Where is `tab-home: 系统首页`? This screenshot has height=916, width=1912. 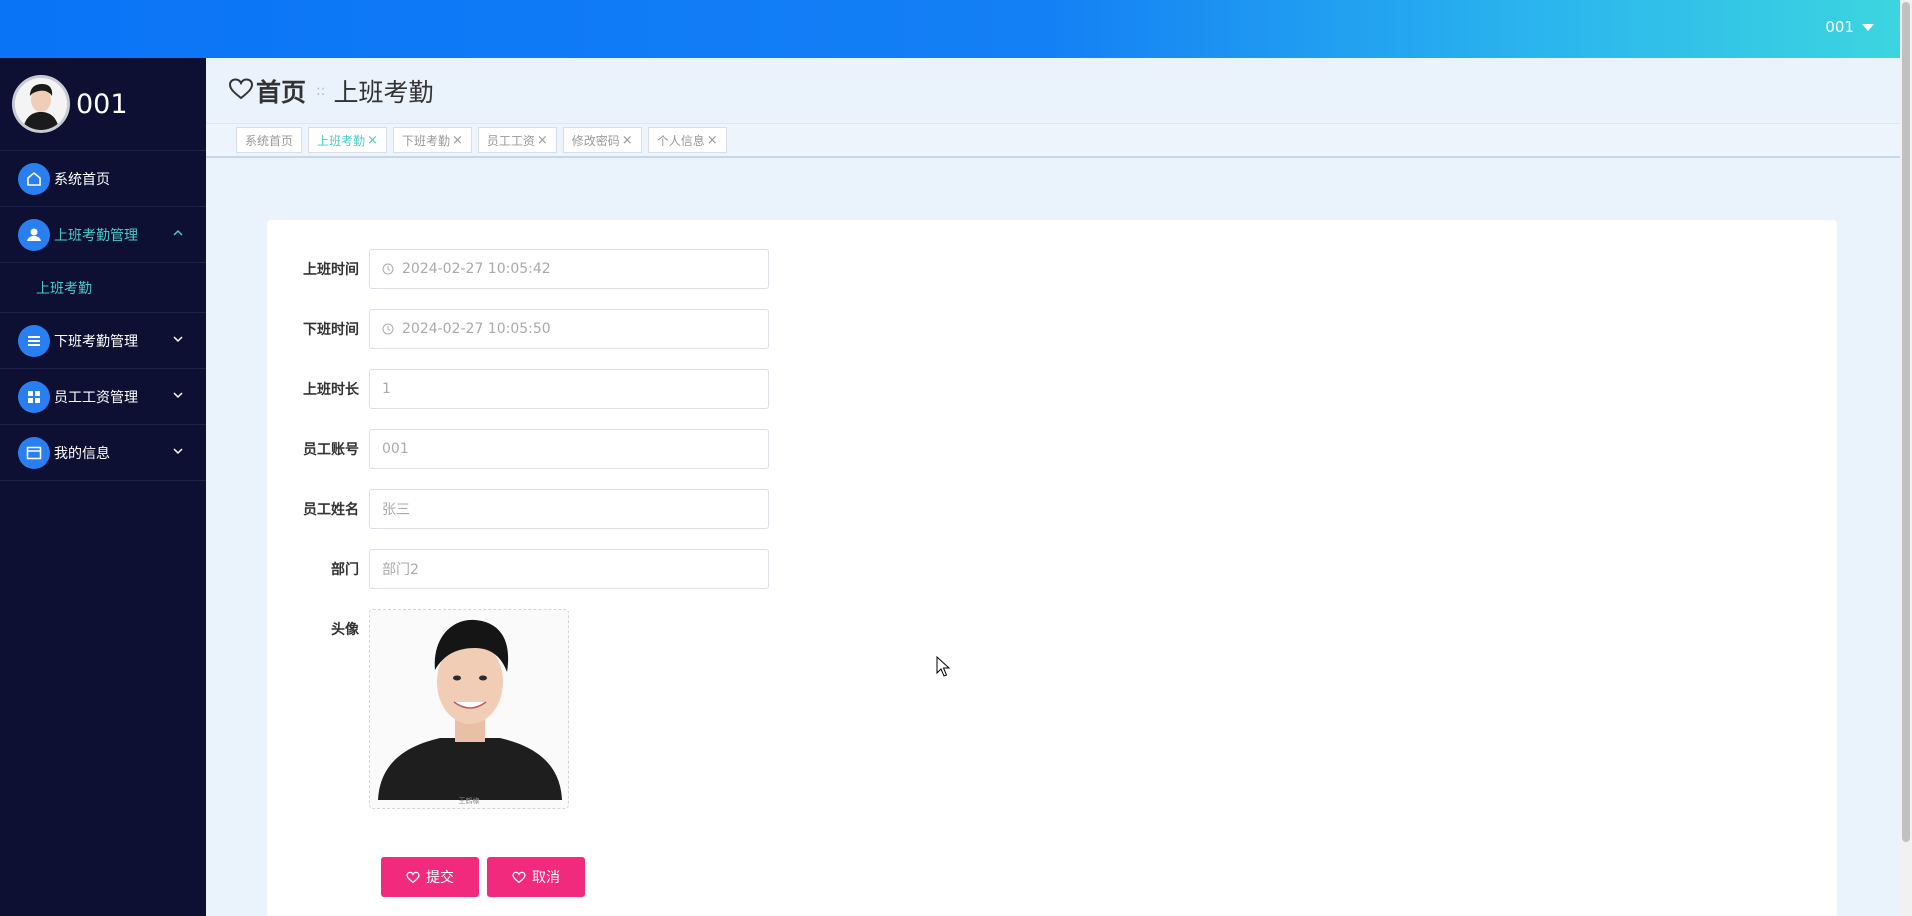 tab-home: 系统首页 is located at coordinates (269, 140).